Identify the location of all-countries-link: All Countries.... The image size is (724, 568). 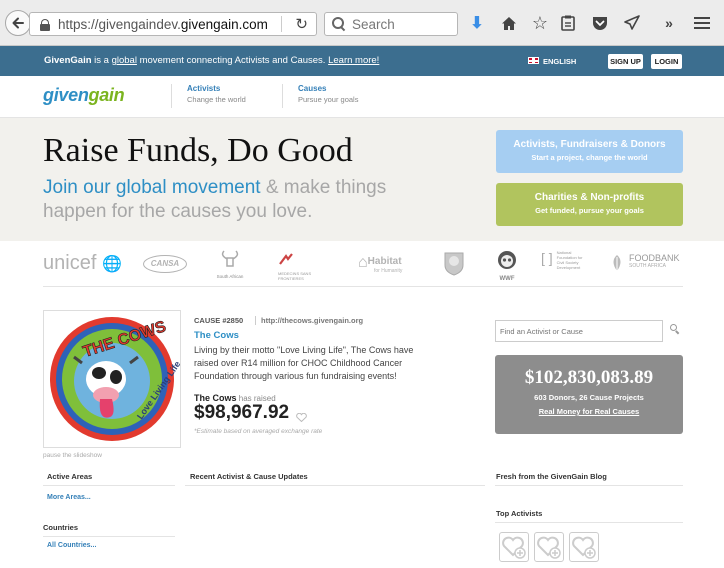
(71, 545).